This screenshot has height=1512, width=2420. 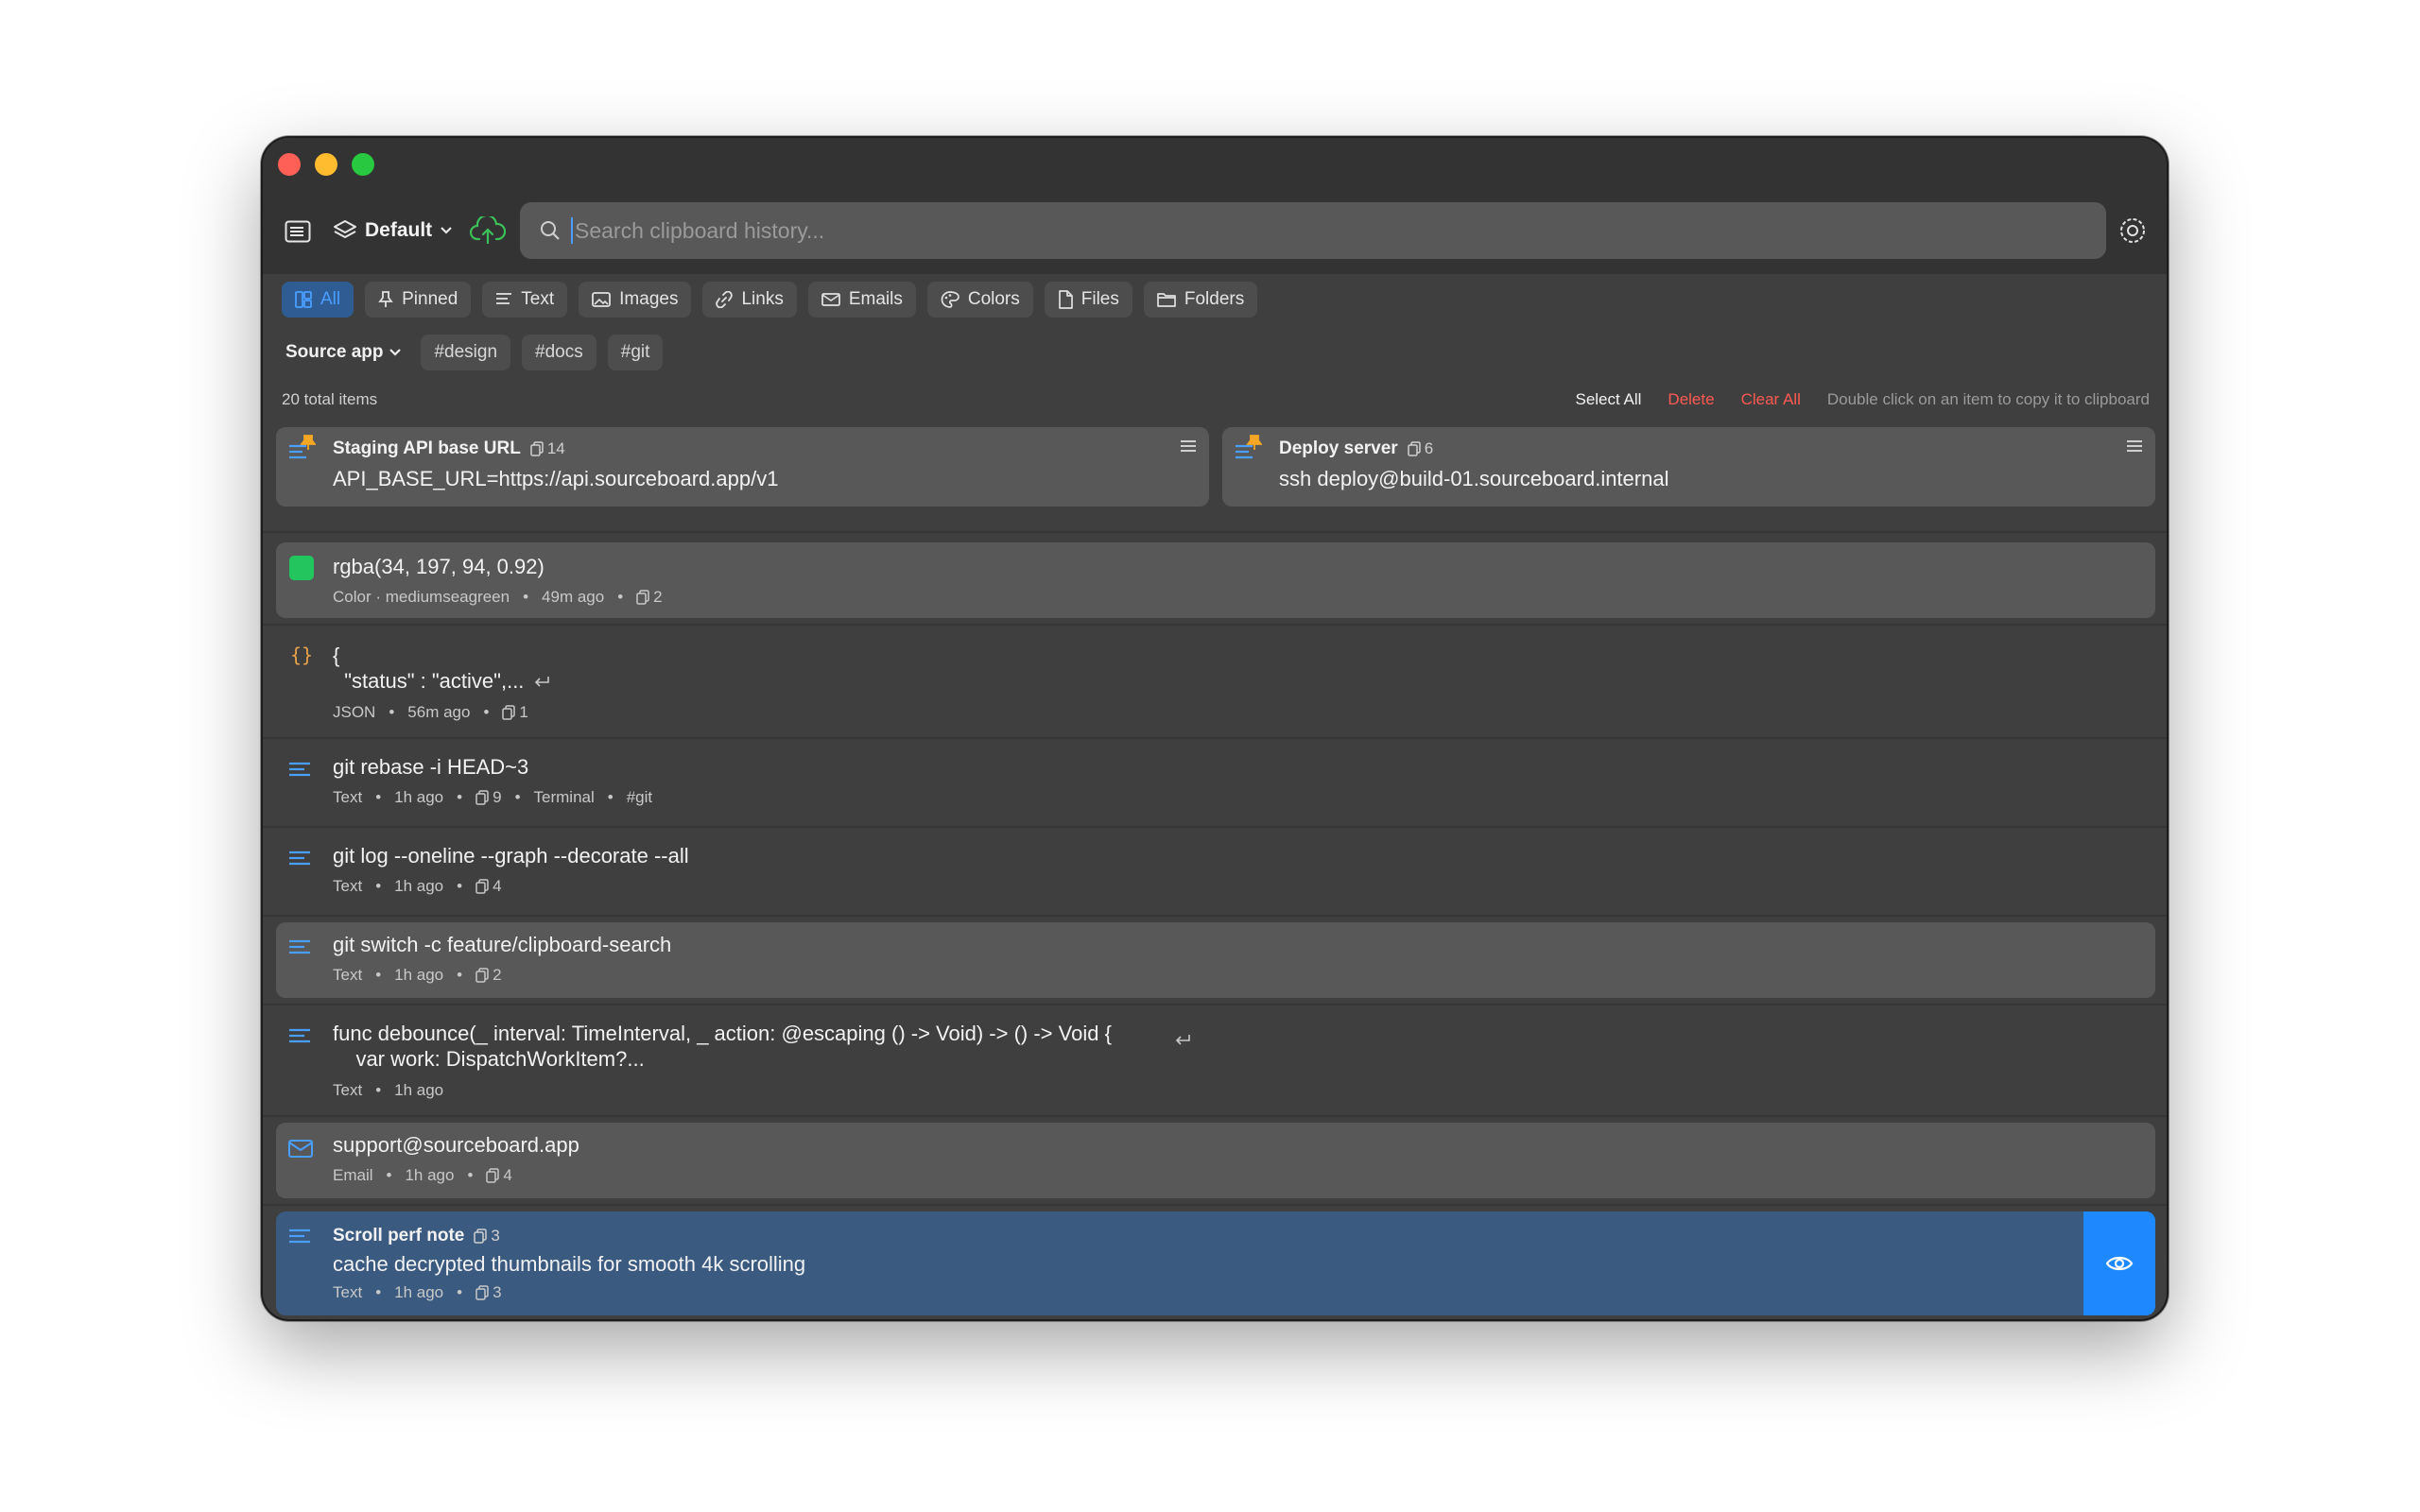 I want to click on pinned-title-text: Deploy server, so click(x=1338, y=448).